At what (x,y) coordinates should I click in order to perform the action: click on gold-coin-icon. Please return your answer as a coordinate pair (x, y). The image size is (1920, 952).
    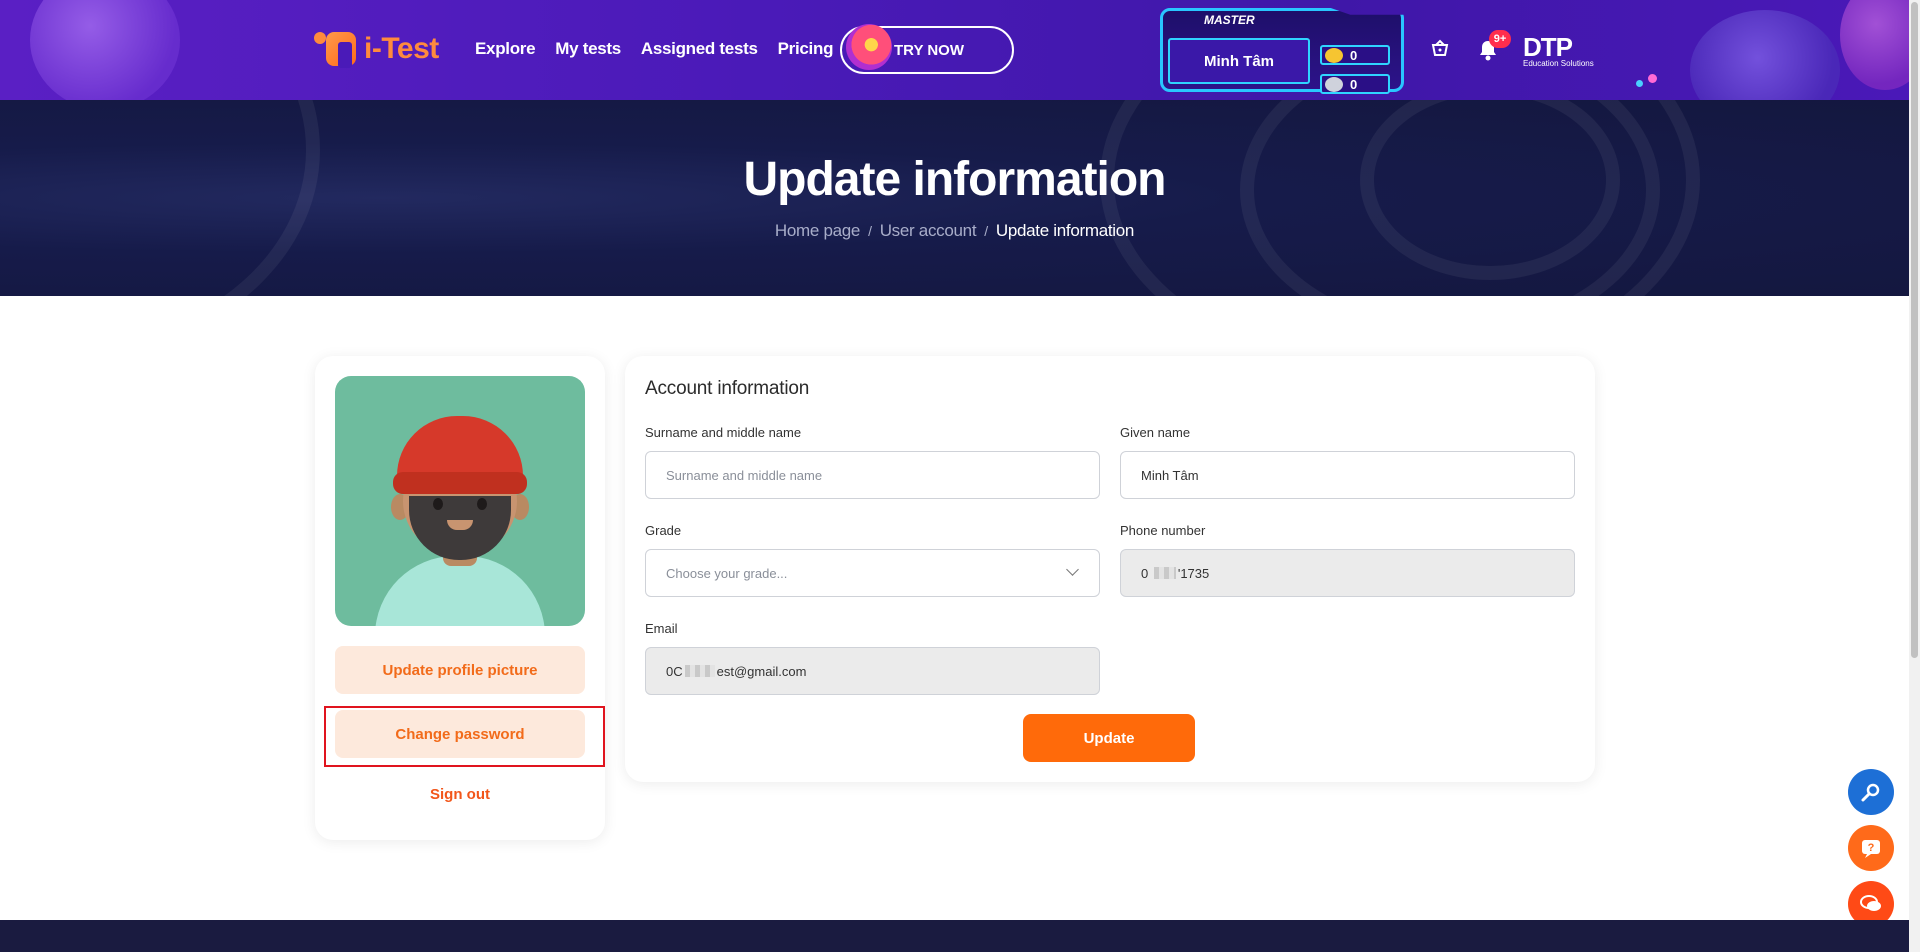
    Looking at the image, I should click on (1334, 55).